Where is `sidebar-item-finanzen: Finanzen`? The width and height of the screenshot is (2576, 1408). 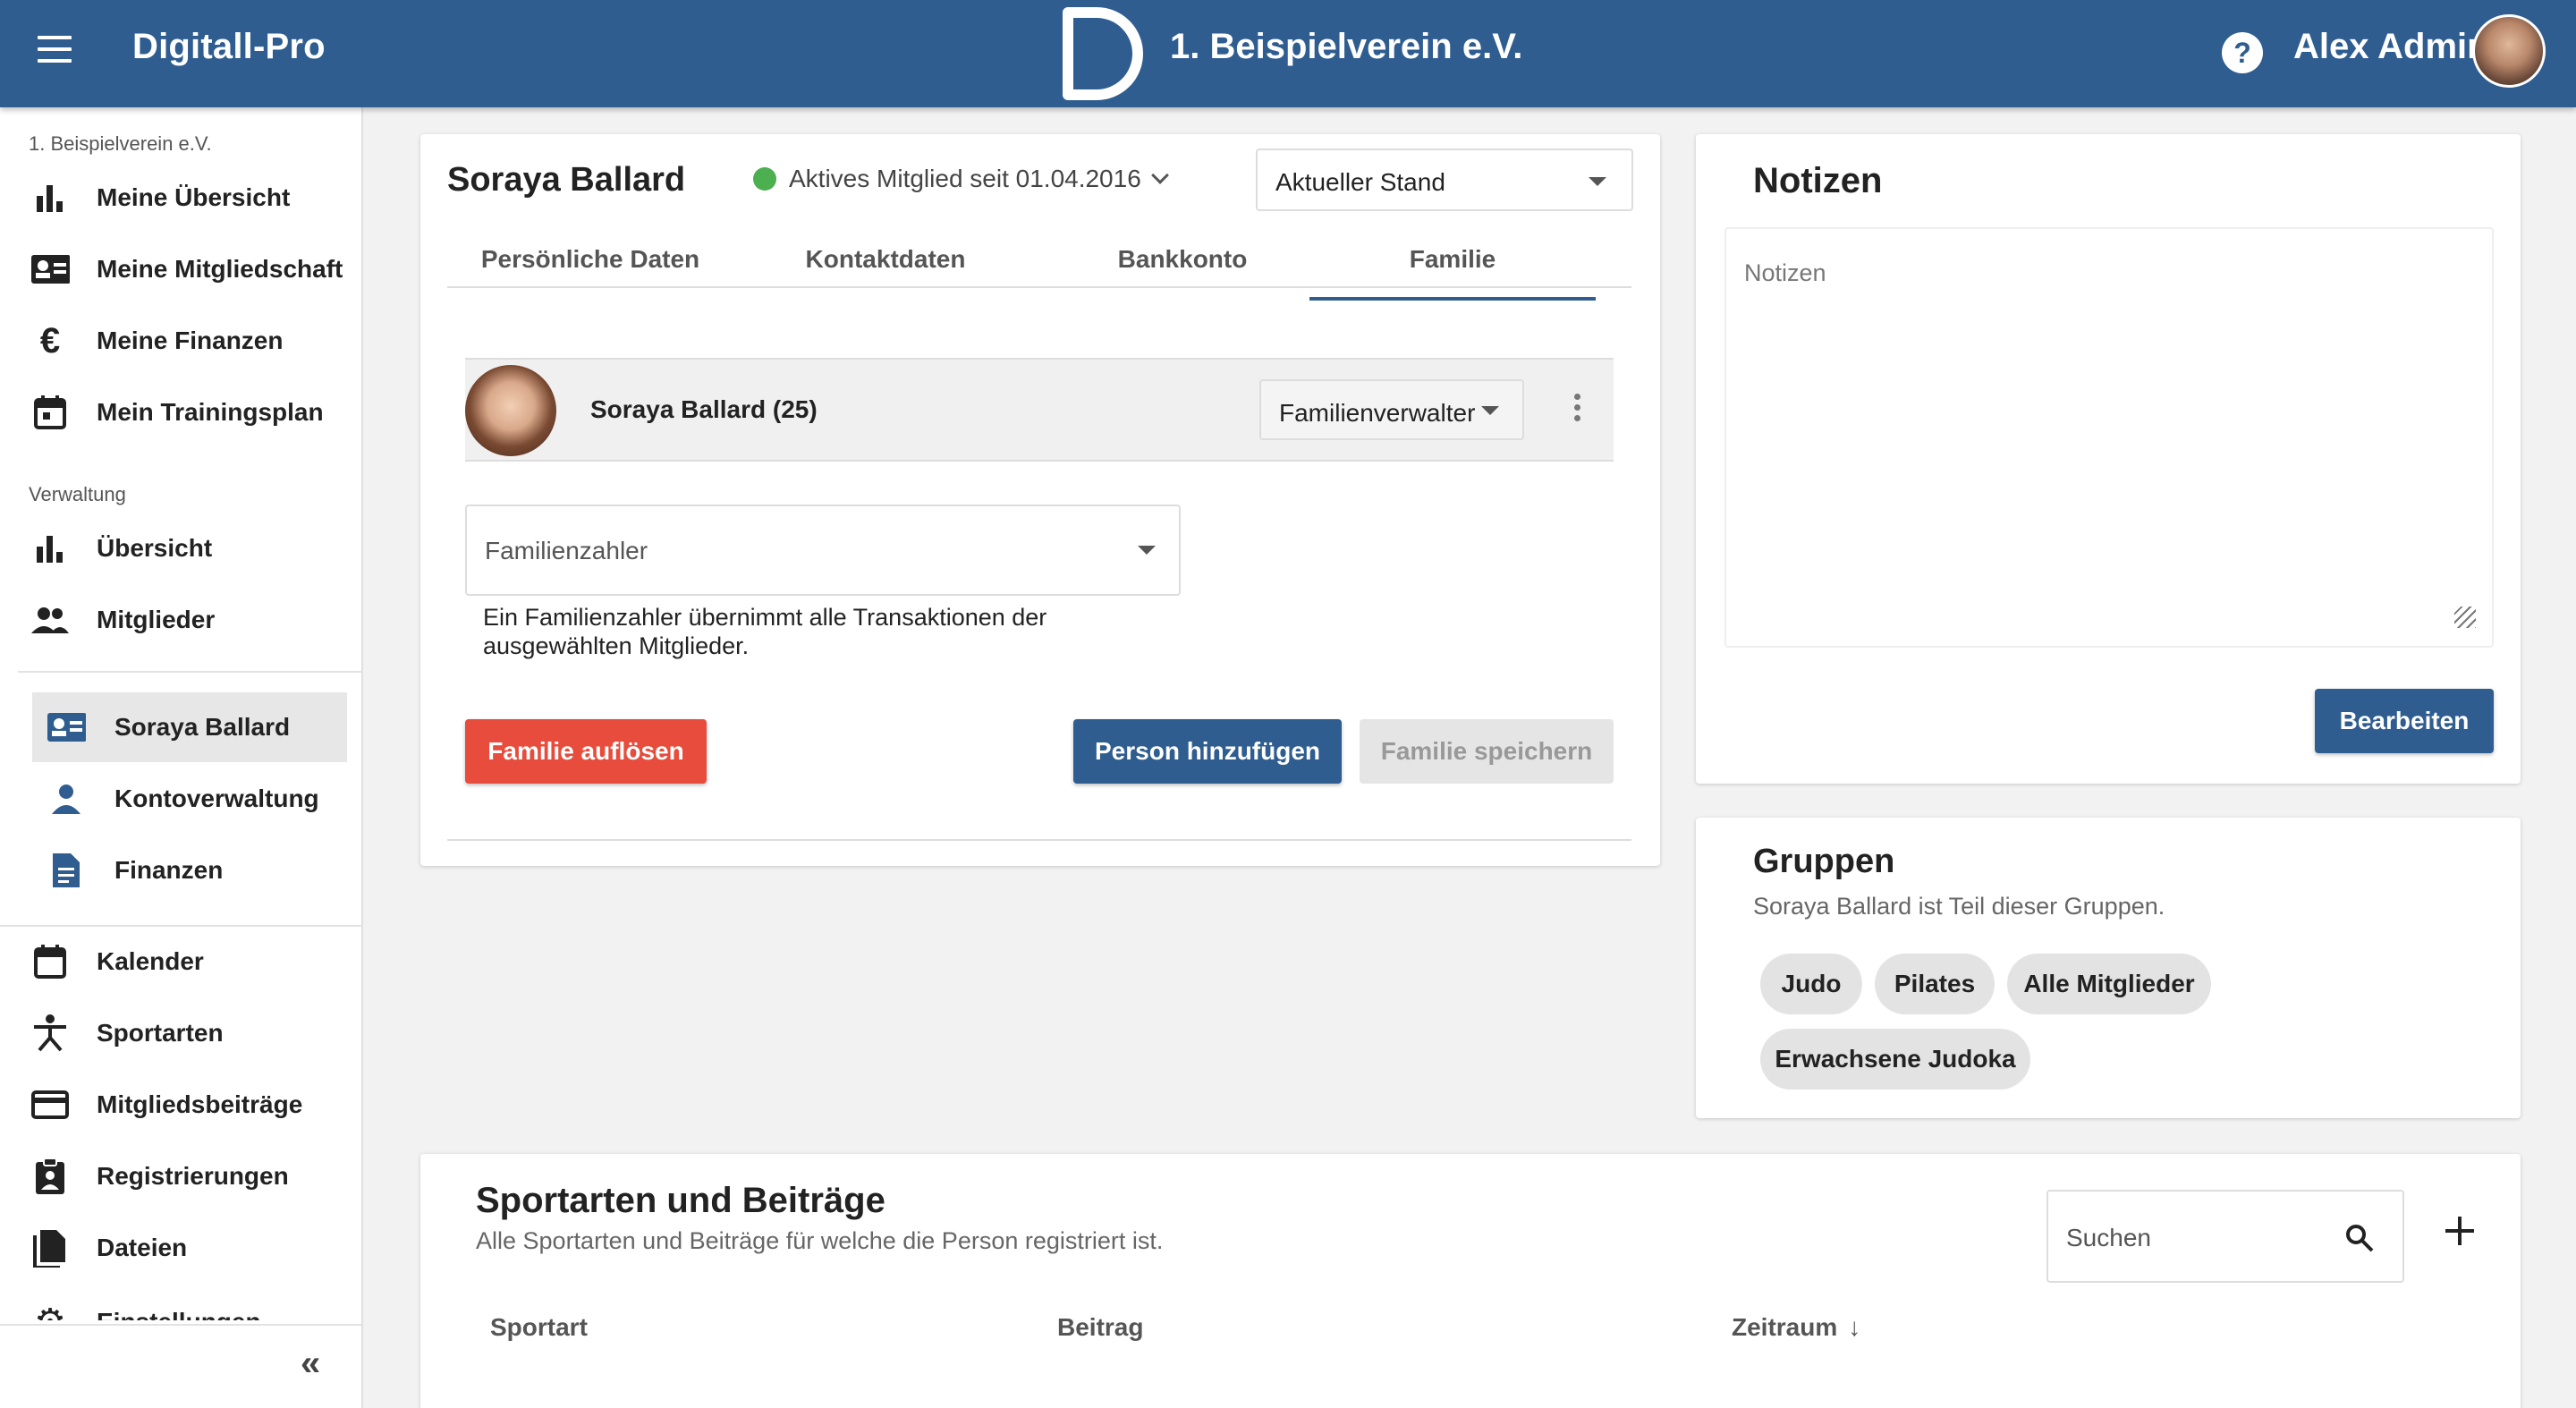
sidebar-item-finanzen: Finanzen is located at coordinates (180, 870).